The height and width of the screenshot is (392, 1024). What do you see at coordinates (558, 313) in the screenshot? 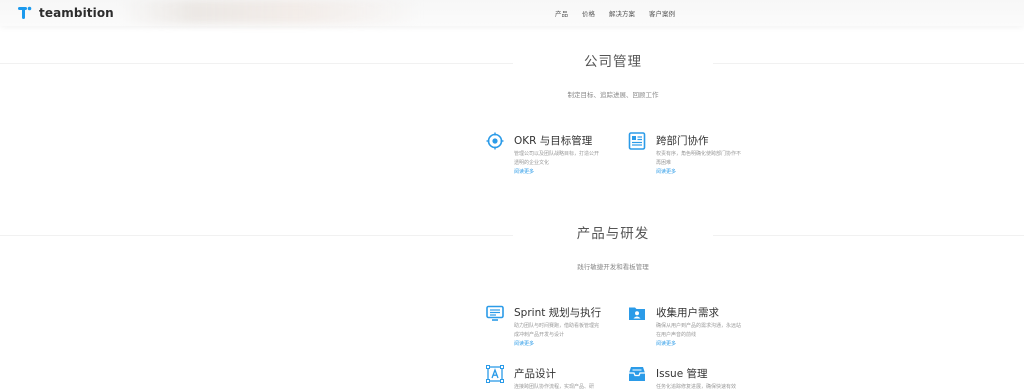
I see `feature-title: Sprint 规划与执行` at bounding box center [558, 313].